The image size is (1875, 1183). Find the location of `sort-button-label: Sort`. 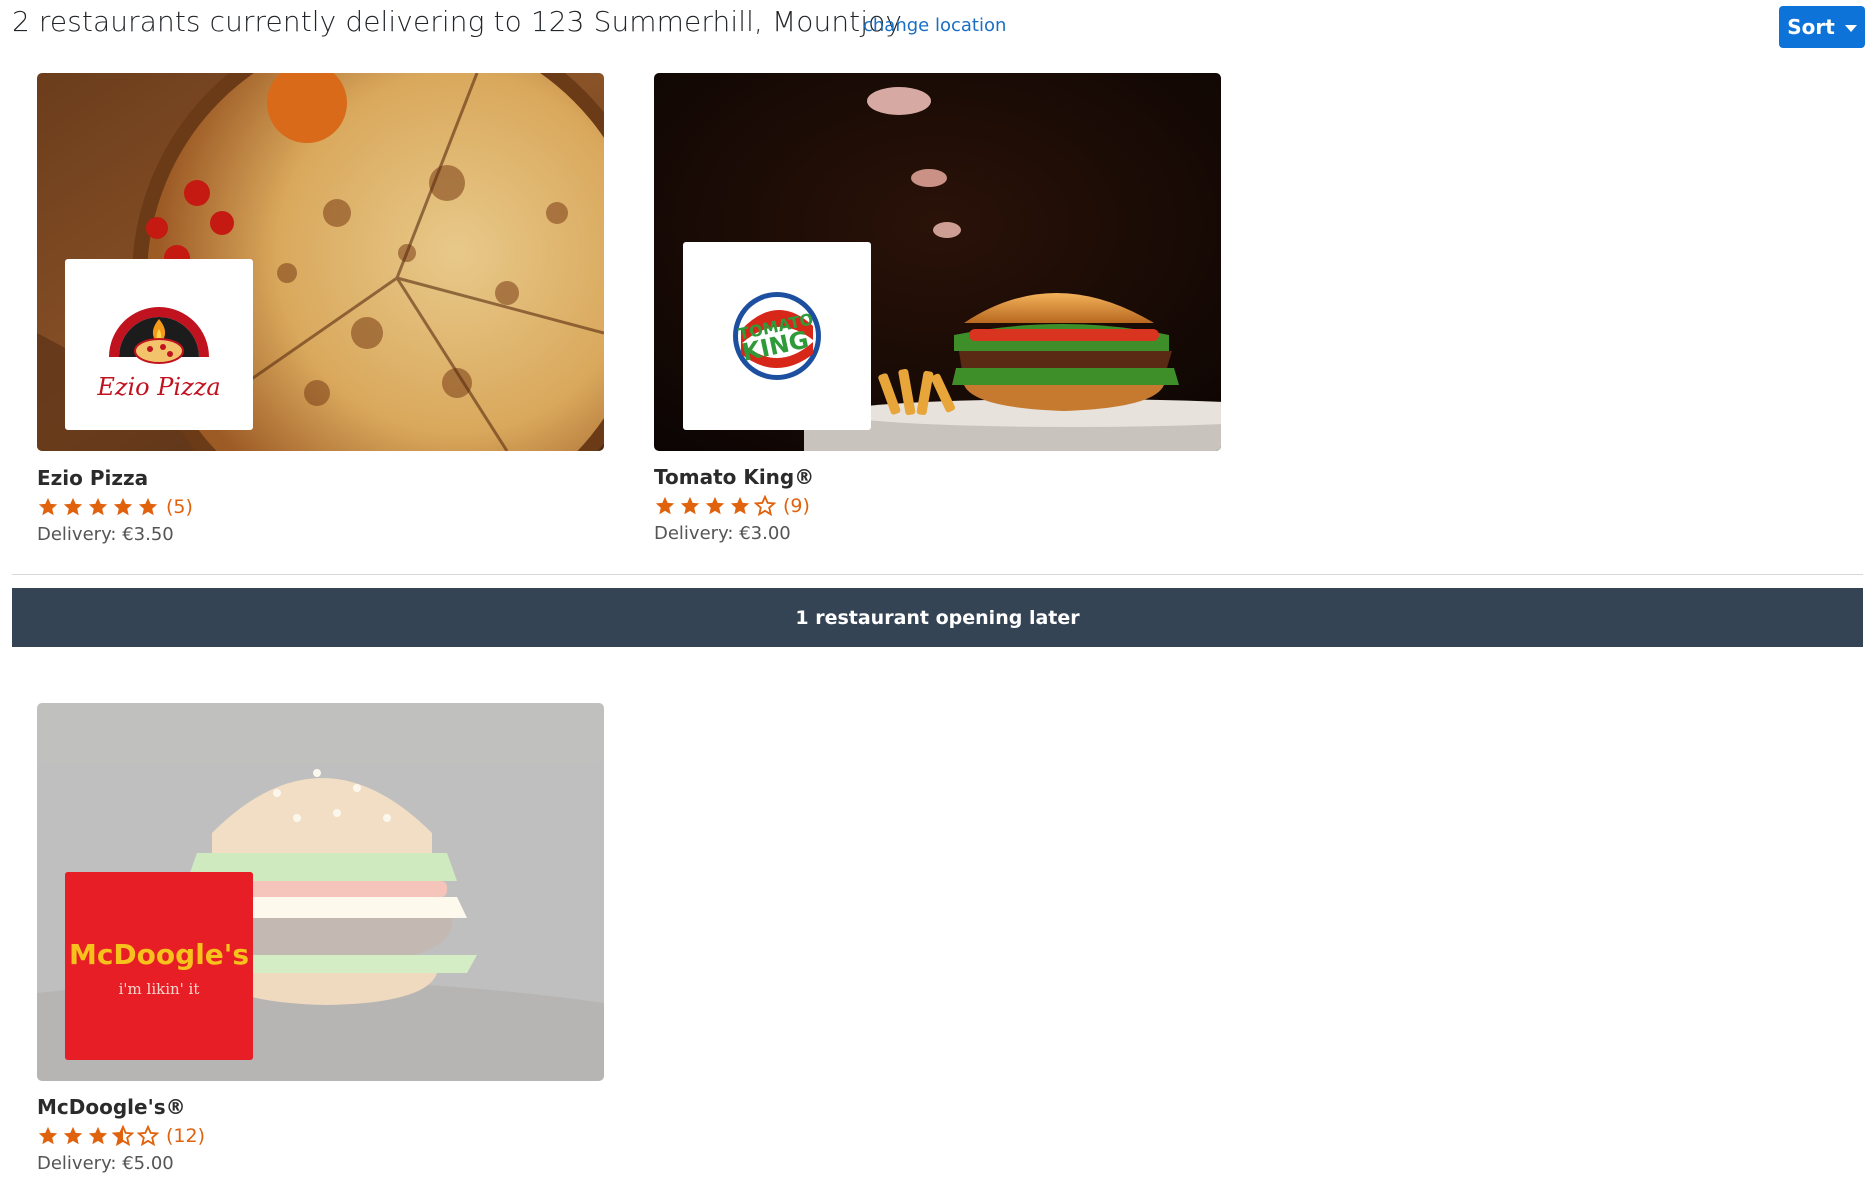

sort-button-label: Sort is located at coordinates (1811, 27).